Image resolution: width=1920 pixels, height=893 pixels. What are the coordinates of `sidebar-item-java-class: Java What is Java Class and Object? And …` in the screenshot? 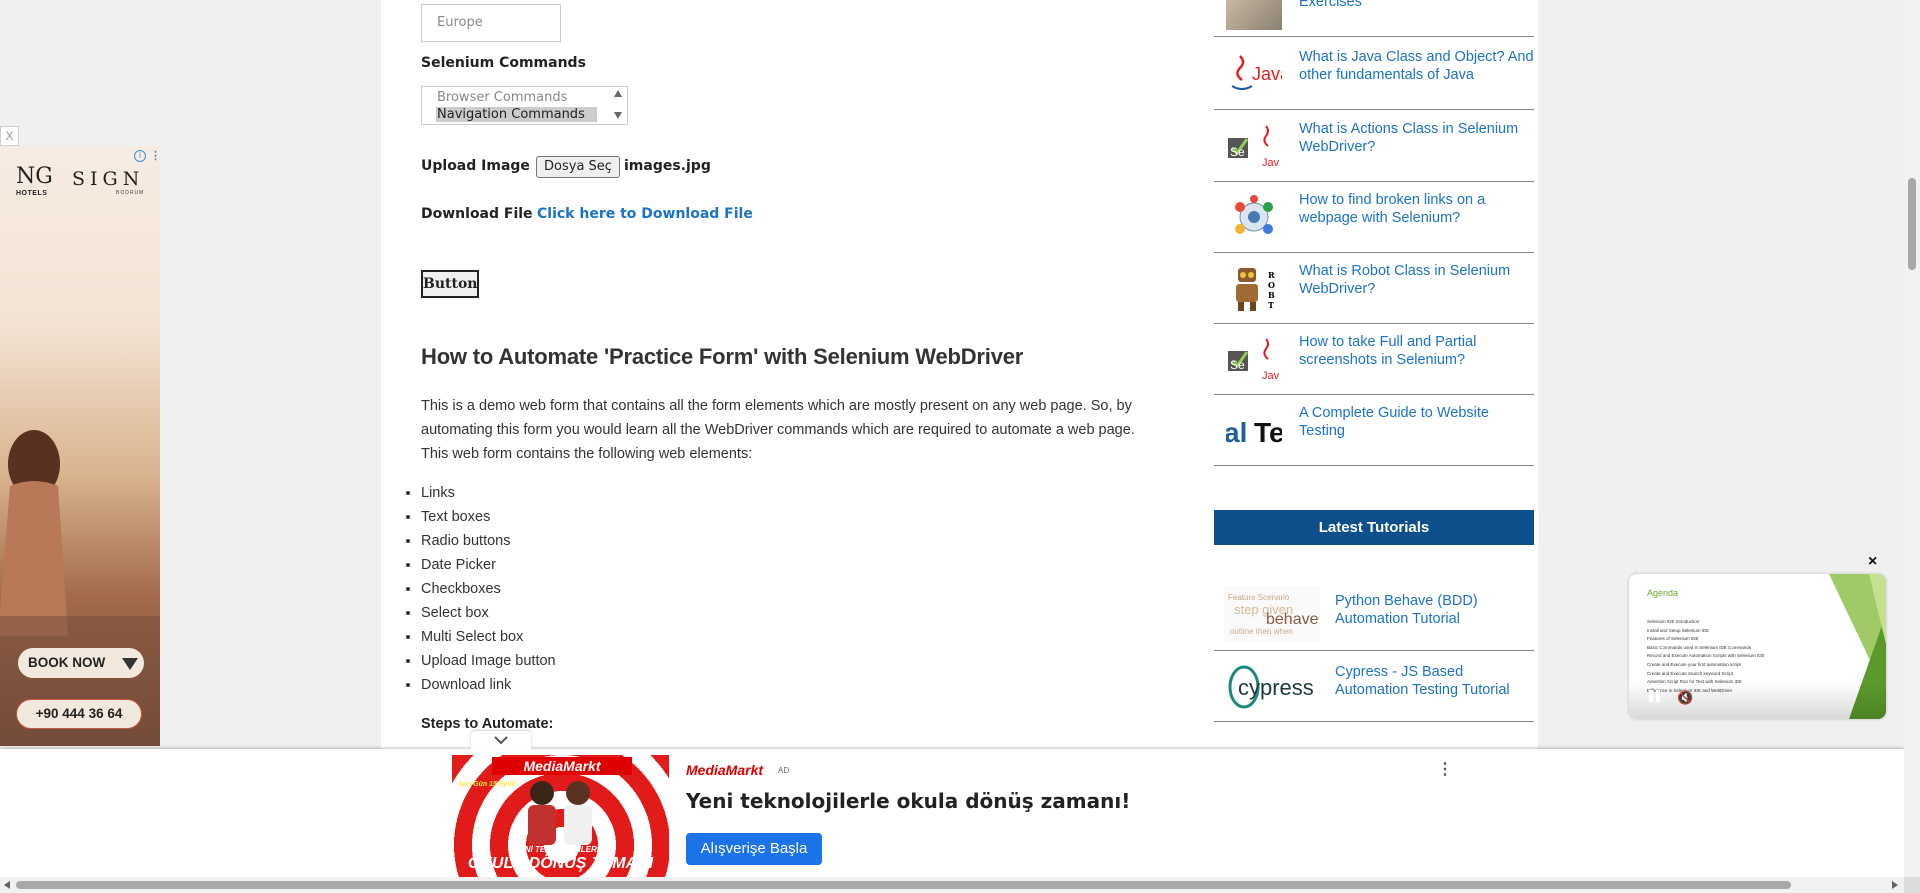 It's located at (1374, 74).